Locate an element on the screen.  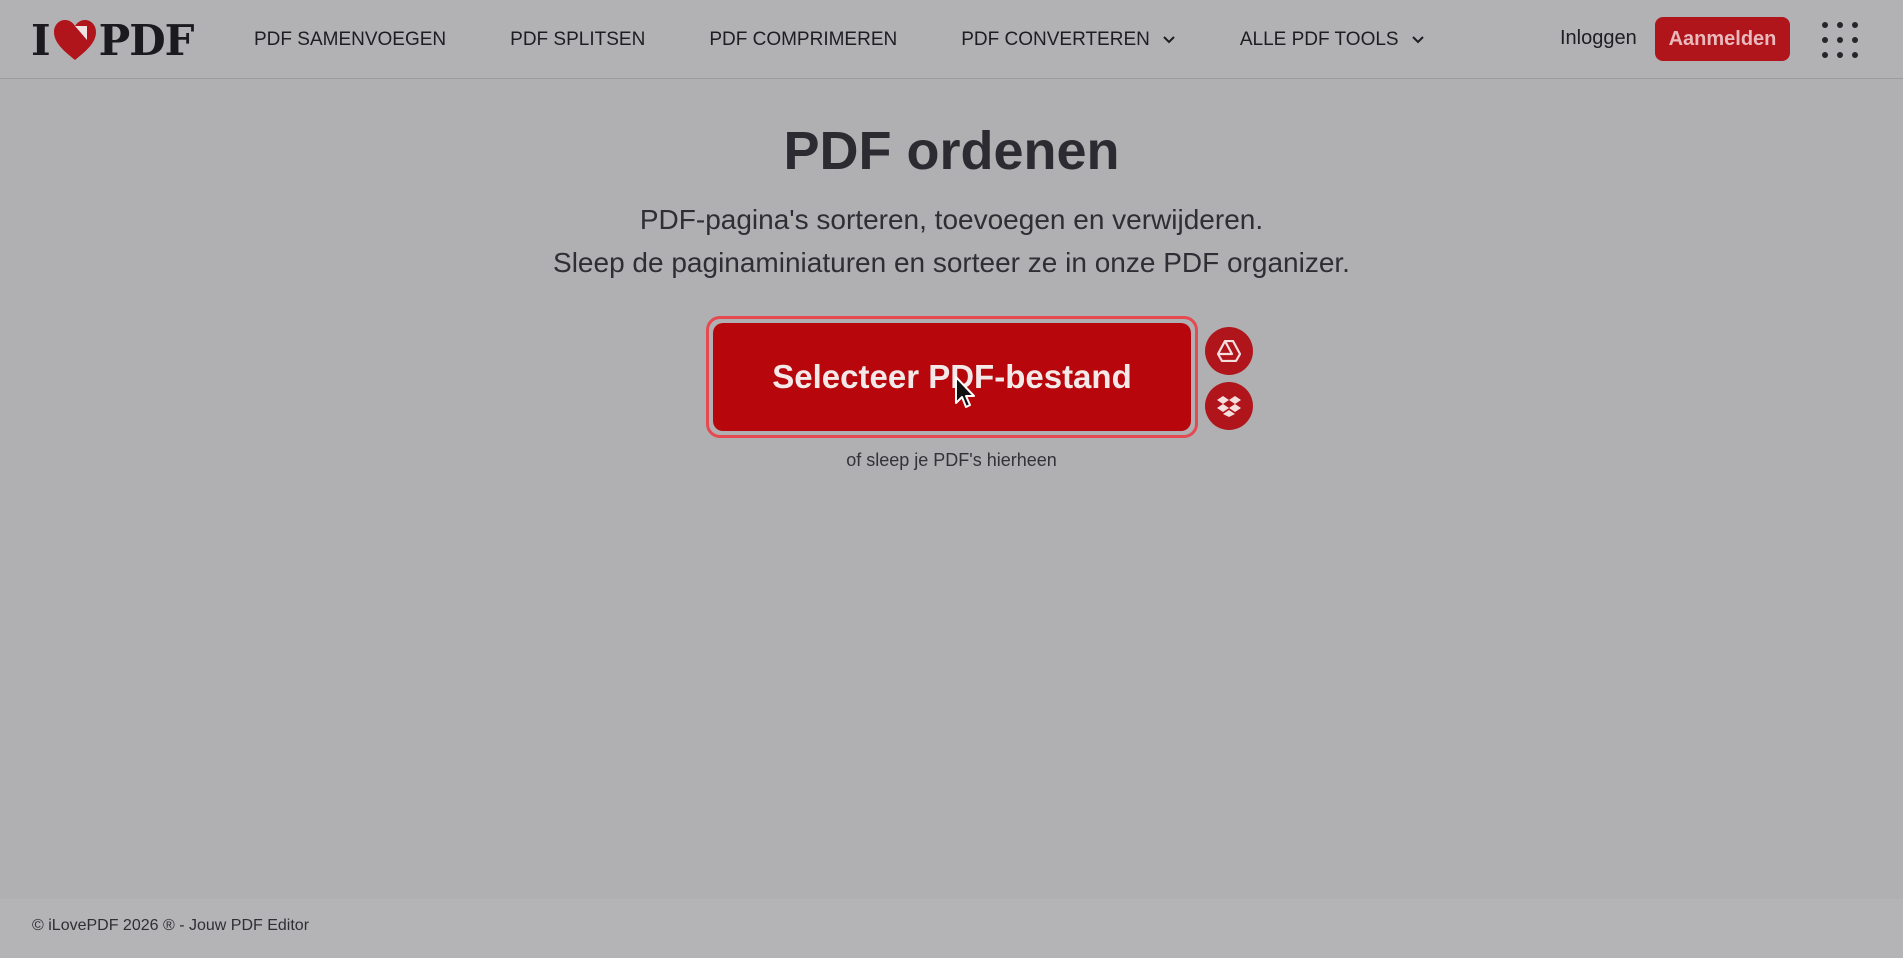
page-title: PDF ordenen is located at coordinates (951, 151).